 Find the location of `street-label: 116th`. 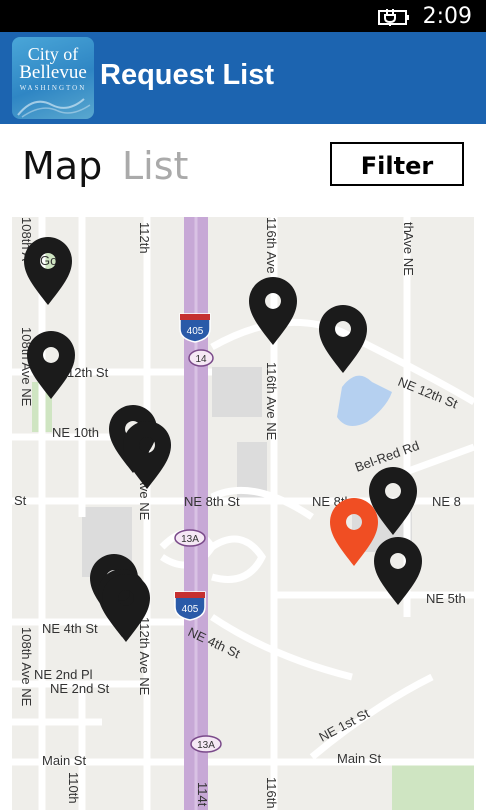

street-label: 116th is located at coordinates (271, 793).